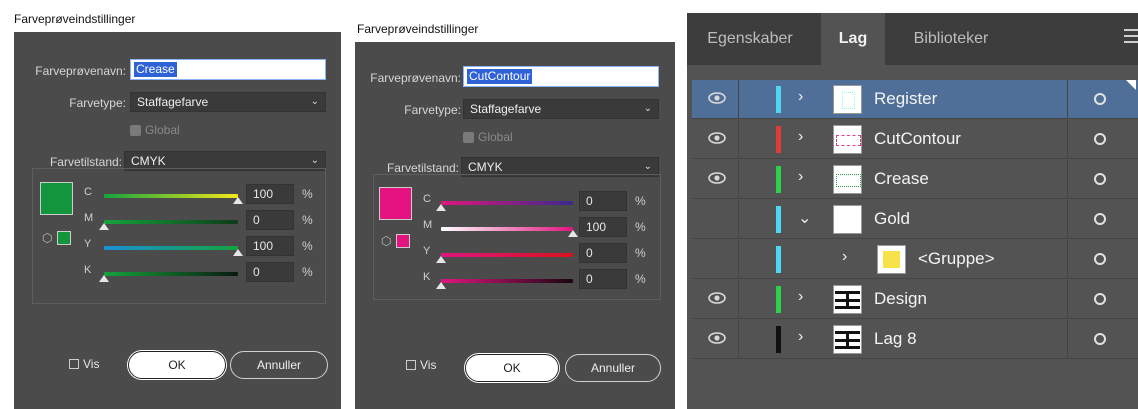 The height and width of the screenshot is (409, 1138). I want to click on slider-value-input-y: 0, so click(603, 253).